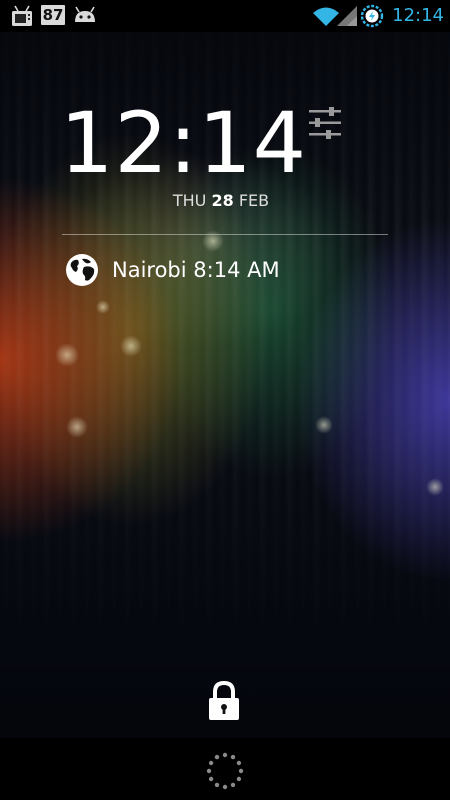 This screenshot has height=800, width=450. Describe the element at coordinates (372, 16) in the screenshot. I see `battery-charging-icon` at that location.